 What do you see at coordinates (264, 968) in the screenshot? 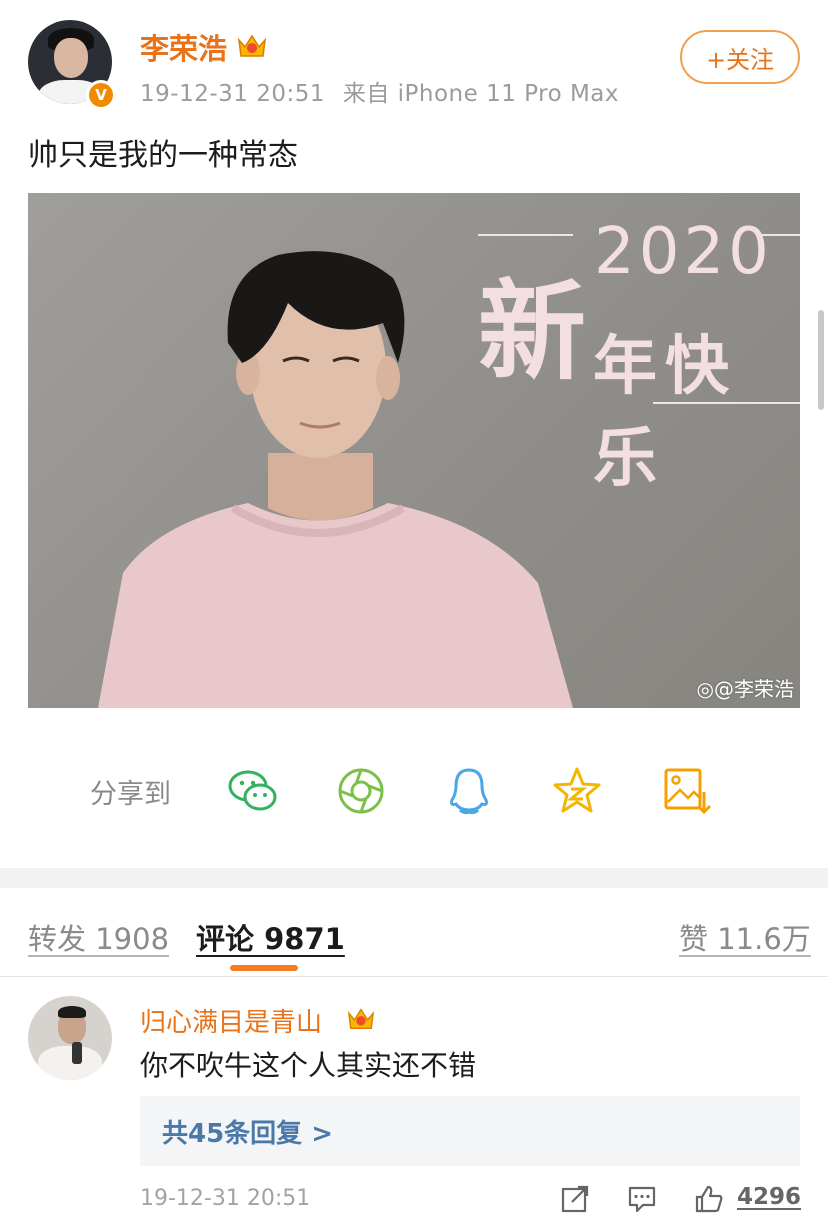
I see `active-tab-indicator` at bounding box center [264, 968].